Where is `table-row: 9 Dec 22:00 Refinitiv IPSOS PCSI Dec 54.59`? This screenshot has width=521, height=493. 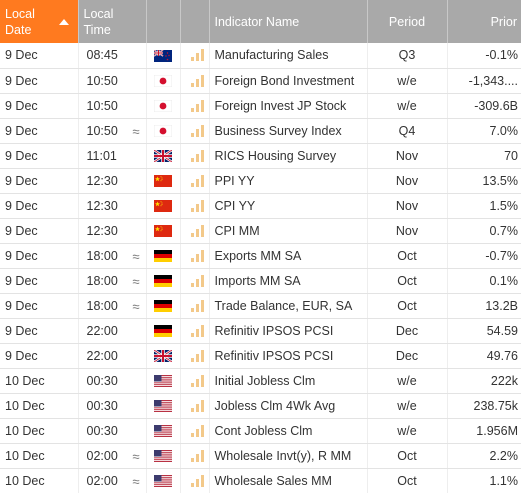
table-row: 9 Dec 22:00 Refinitiv IPSOS PCSI Dec 54.59 is located at coordinates (260, 331).